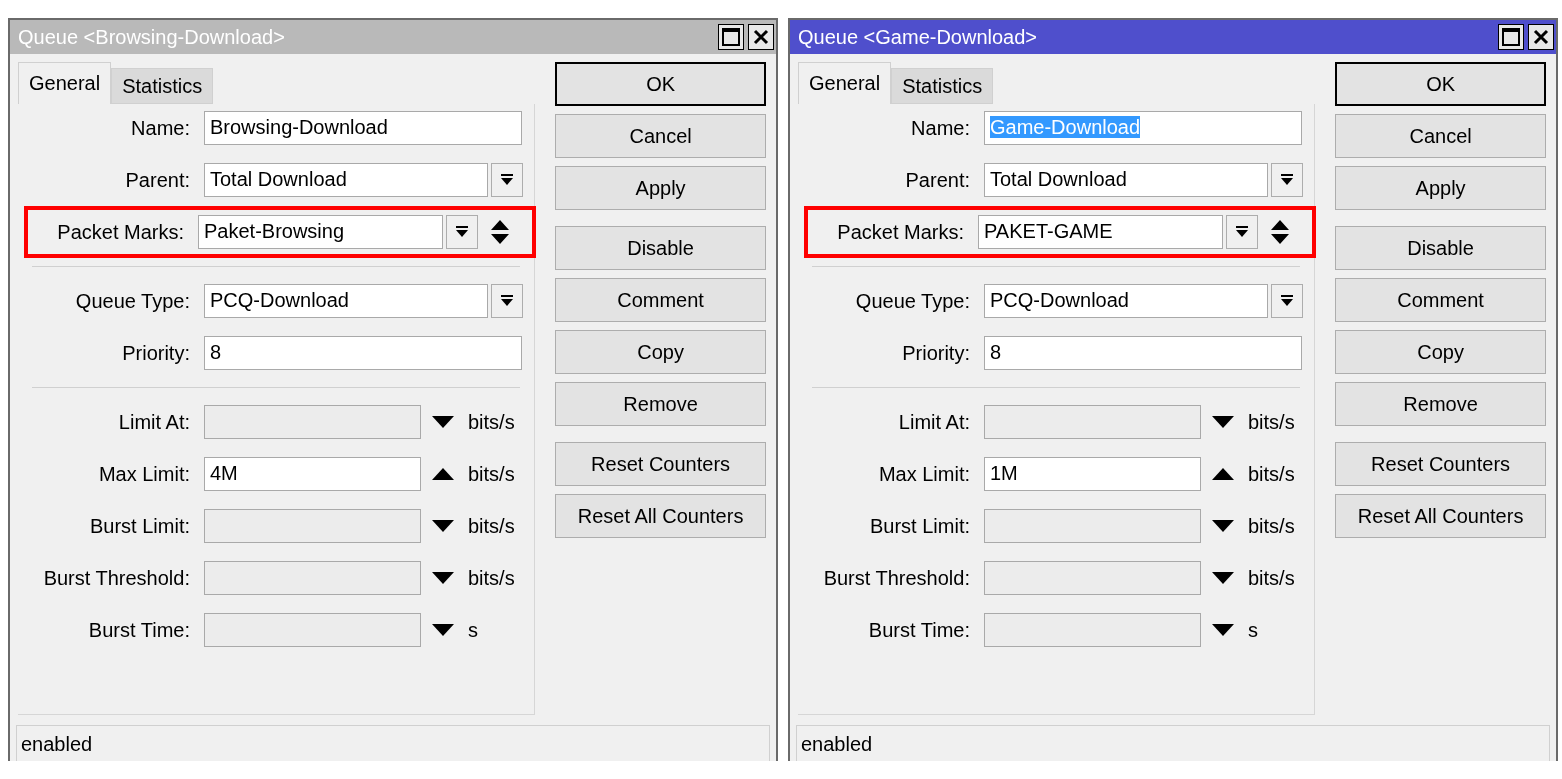  Describe the element at coordinates (918, 37) in the screenshot. I see `window-title: Queue <Game-Download>` at that location.